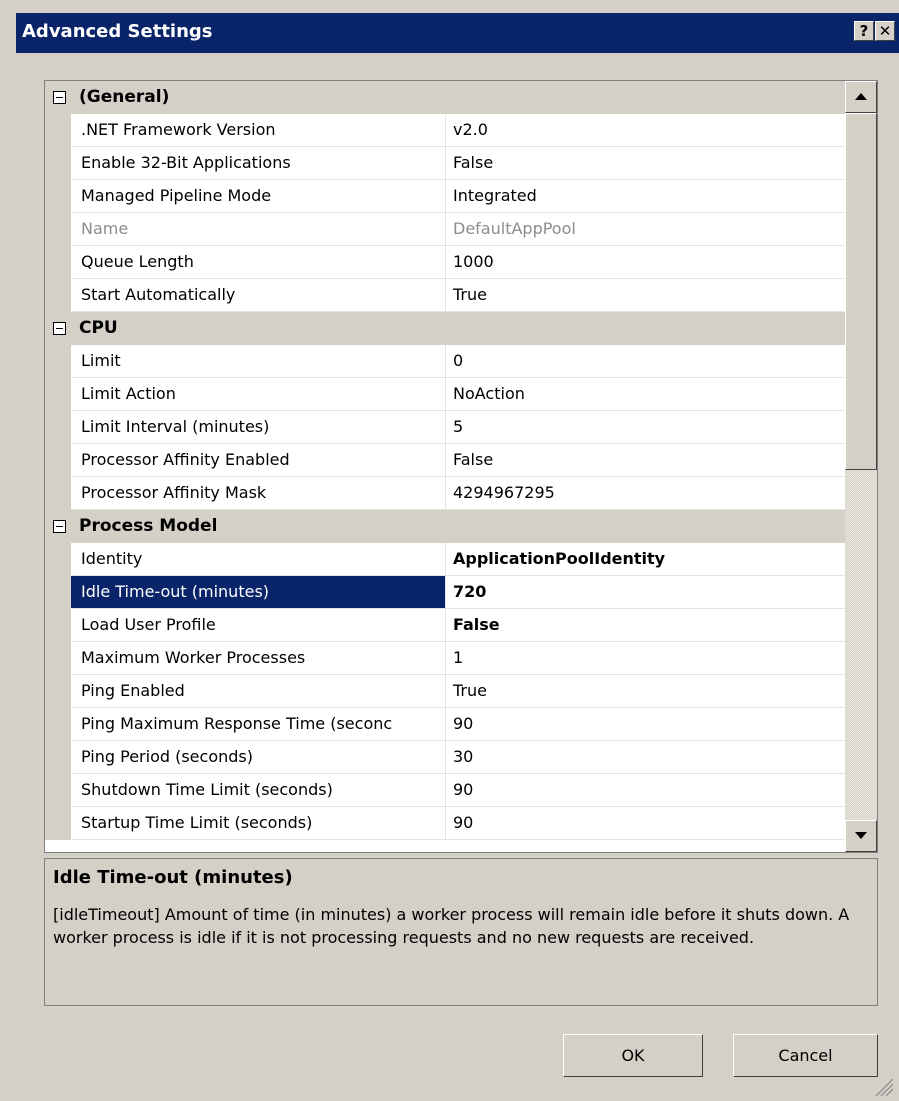 The height and width of the screenshot is (1101, 899). What do you see at coordinates (258, 295) in the screenshot?
I see `property-name-cell: Start Automatically` at bounding box center [258, 295].